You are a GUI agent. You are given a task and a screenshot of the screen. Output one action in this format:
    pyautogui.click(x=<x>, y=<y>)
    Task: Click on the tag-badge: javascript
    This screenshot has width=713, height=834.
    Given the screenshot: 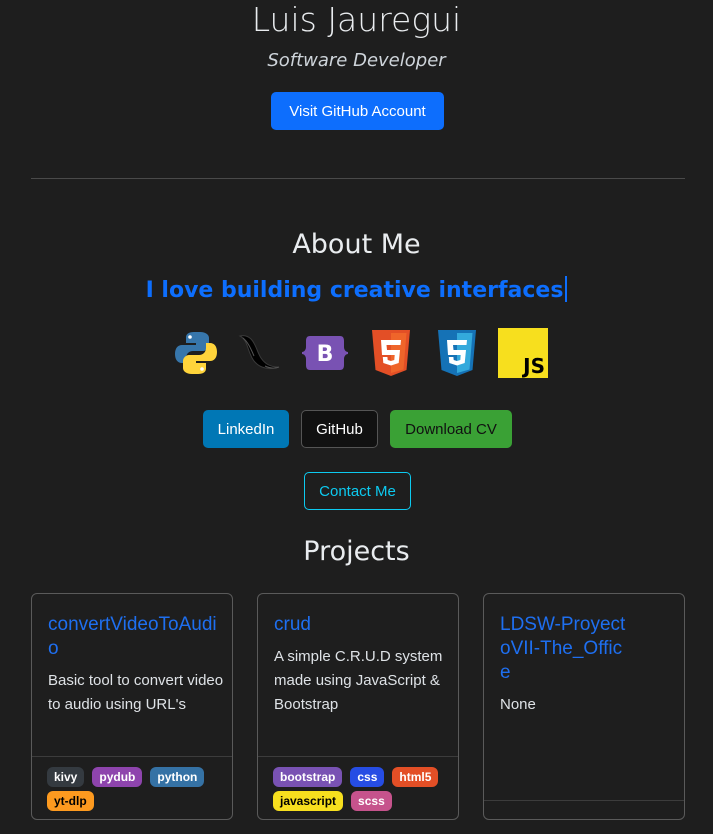 What is the action you would take?
    pyautogui.click(x=308, y=801)
    